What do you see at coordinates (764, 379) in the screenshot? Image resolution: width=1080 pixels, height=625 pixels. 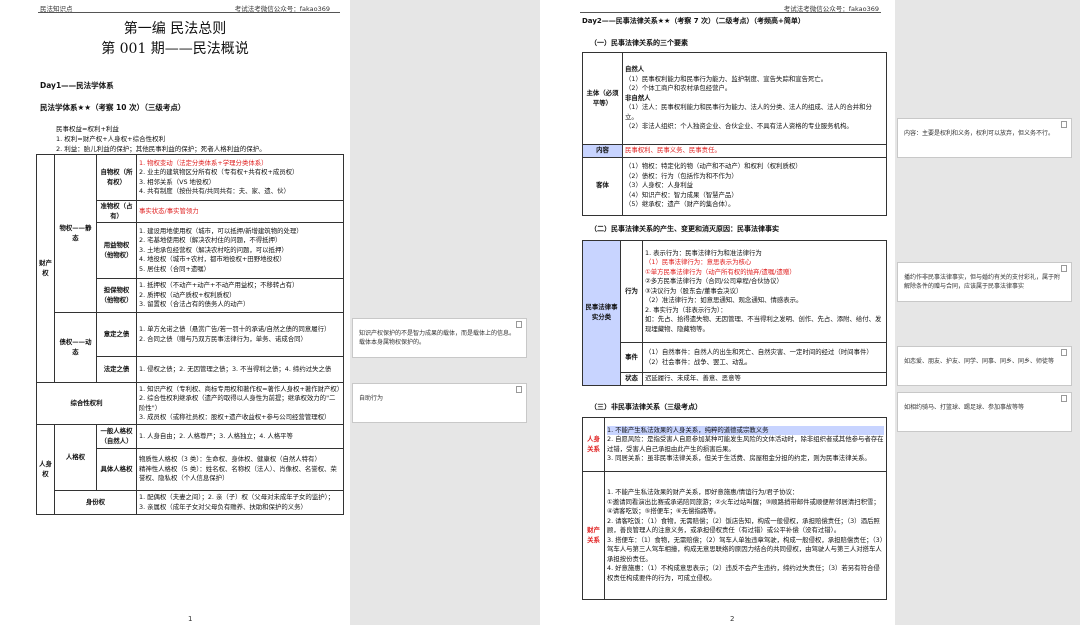 I see `table-cell: 迟延履行、未成年、善意、恶意等` at bounding box center [764, 379].